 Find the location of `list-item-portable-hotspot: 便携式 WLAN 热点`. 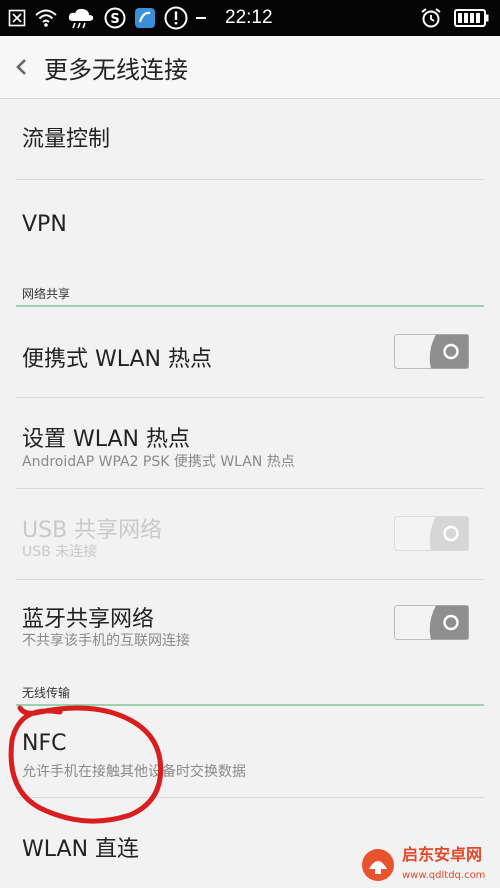

list-item-portable-hotspot: 便携式 WLAN 热点 is located at coordinates (250, 352).